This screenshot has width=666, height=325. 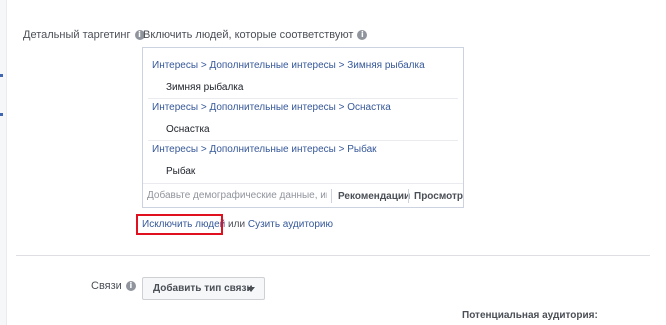 What do you see at coordinates (251, 289) in the screenshot?
I see `caret-down-icon` at bounding box center [251, 289].